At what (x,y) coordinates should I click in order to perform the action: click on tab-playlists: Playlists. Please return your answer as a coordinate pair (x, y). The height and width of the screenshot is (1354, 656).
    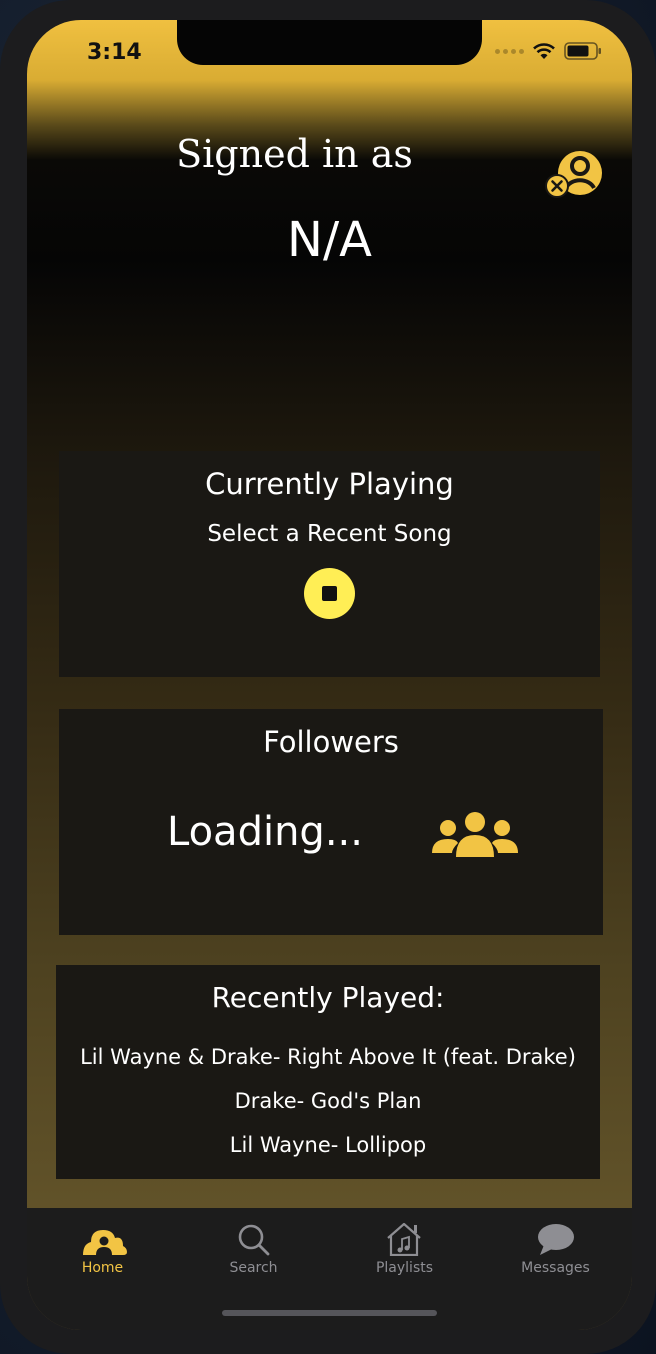
    Looking at the image, I should click on (404, 1248).